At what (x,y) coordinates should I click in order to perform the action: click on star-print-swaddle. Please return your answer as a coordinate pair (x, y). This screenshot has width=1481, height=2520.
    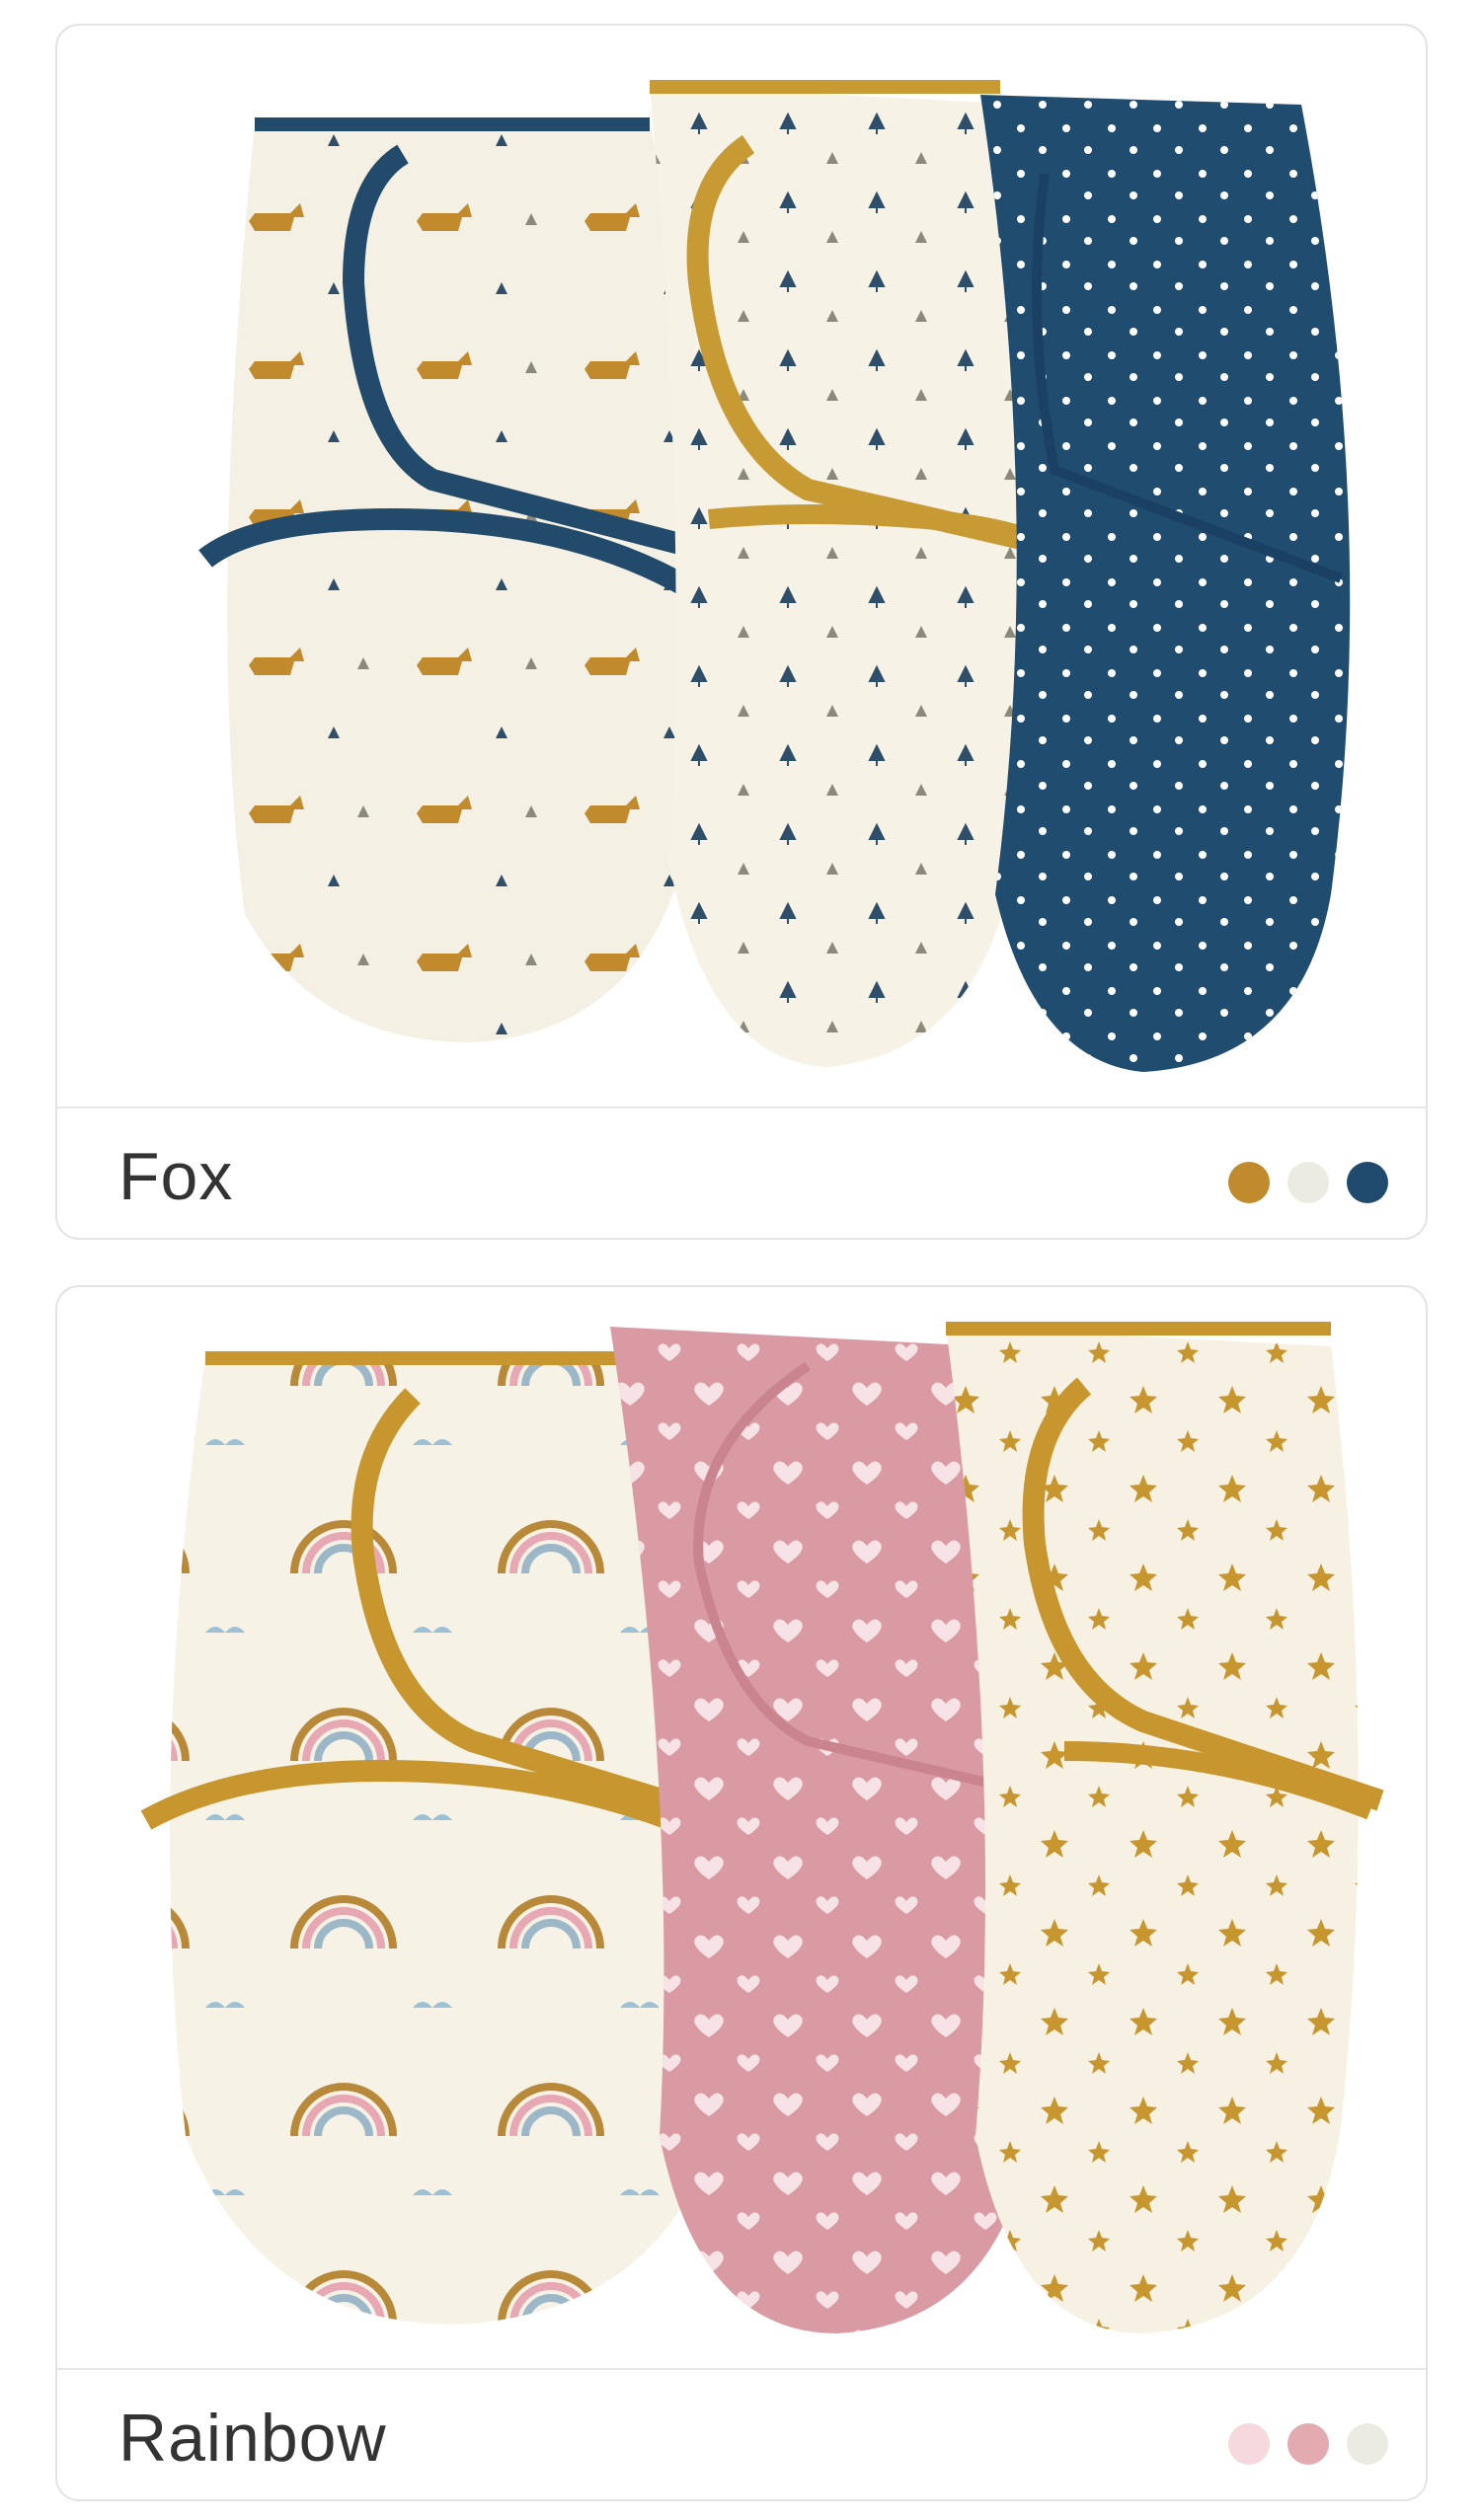
    Looking at the image, I should click on (1165, 1827).